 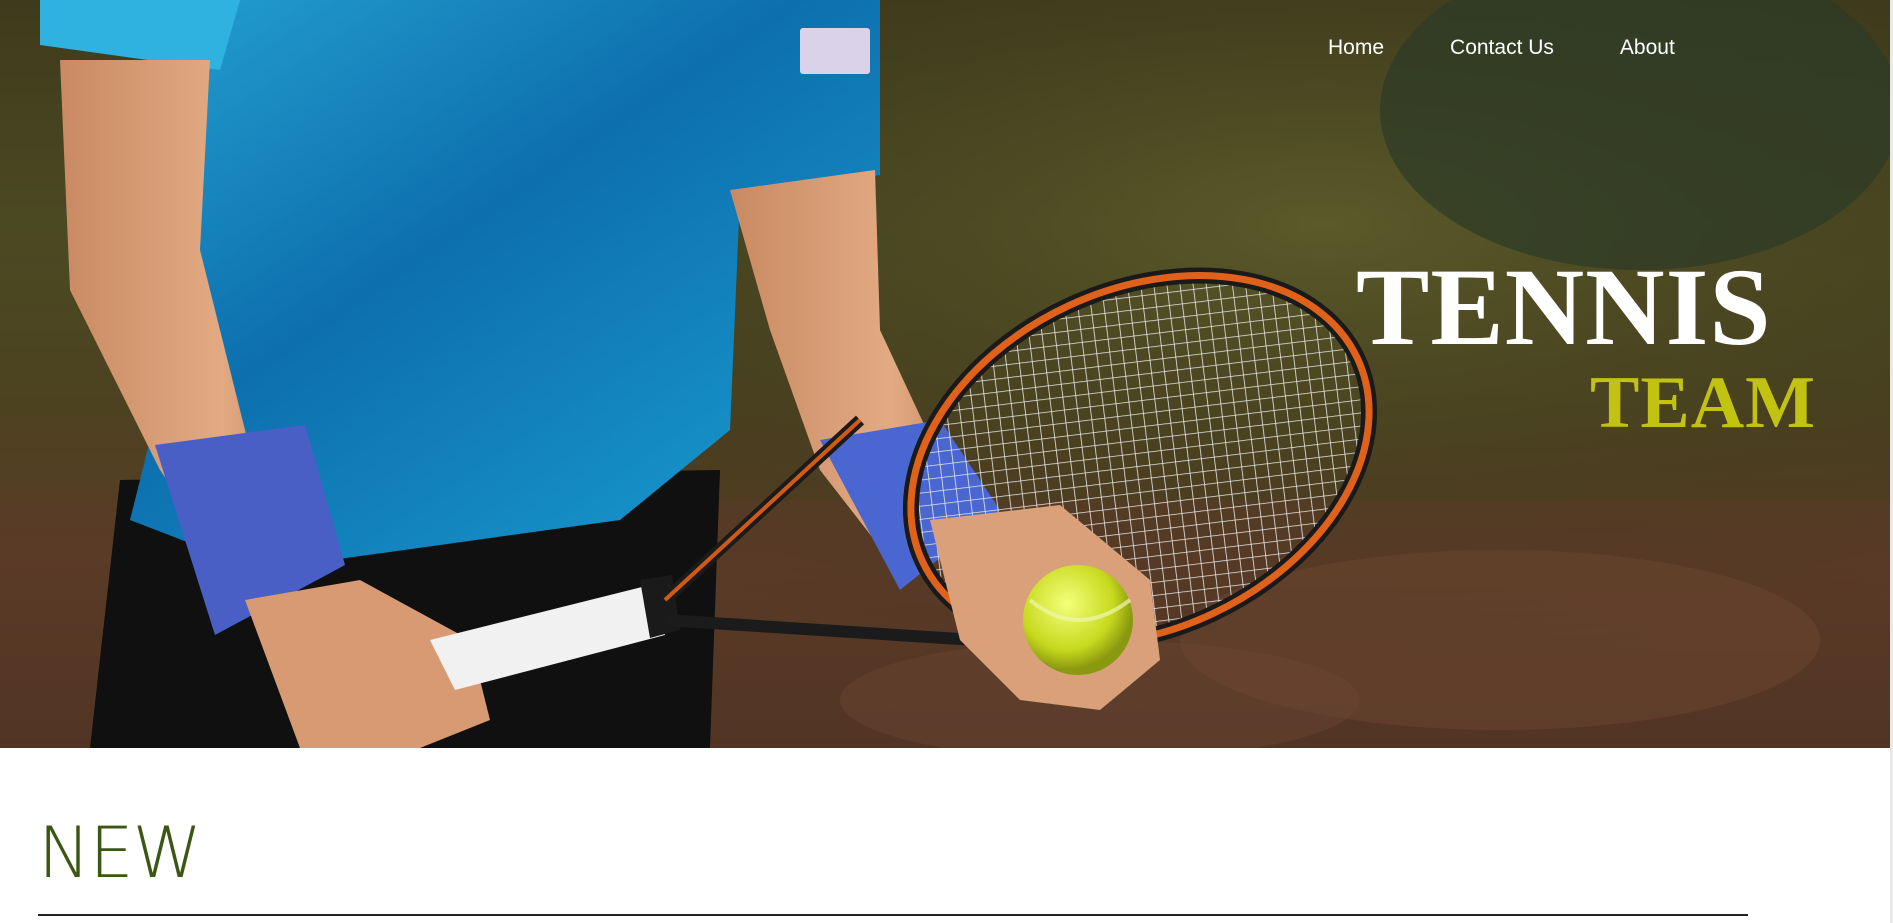 What do you see at coordinates (1356, 48) in the screenshot?
I see `nav-home-link: Home` at bounding box center [1356, 48].